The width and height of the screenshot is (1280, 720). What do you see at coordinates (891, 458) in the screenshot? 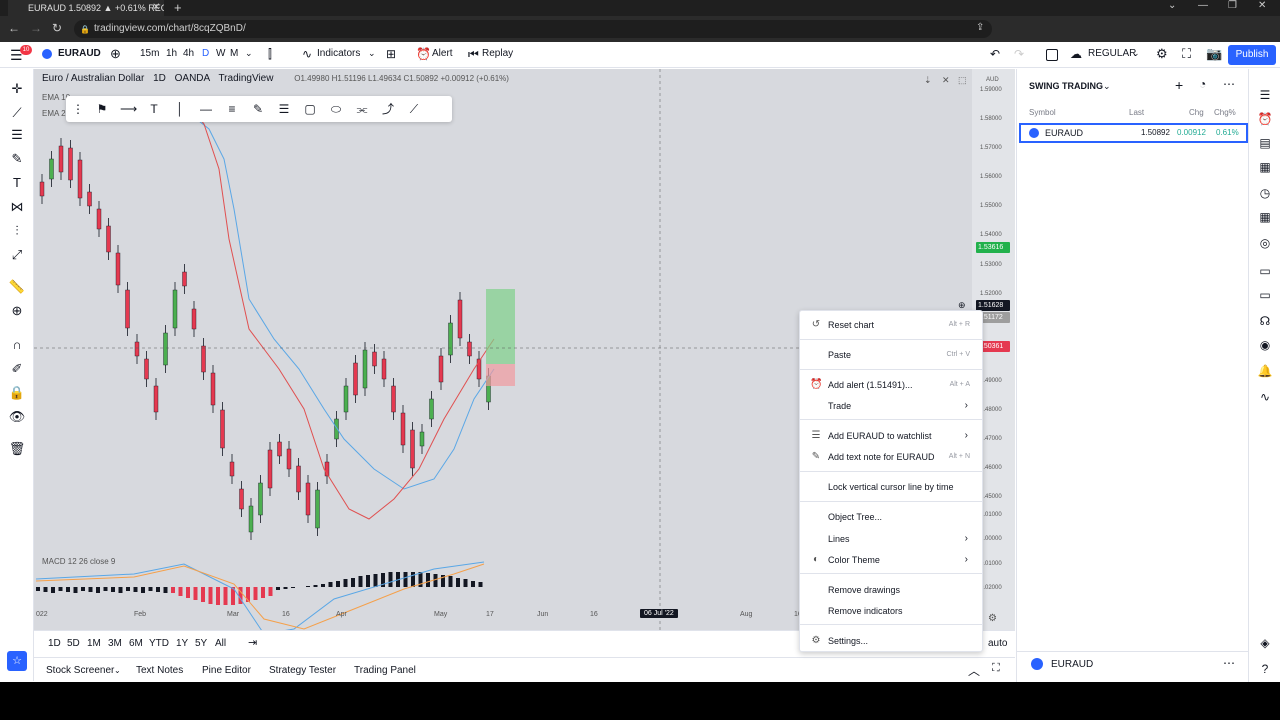
I see `menu-add-text-note: ✎ Add text note for EURAUD Alt + N` at bounding box center [891, 458].